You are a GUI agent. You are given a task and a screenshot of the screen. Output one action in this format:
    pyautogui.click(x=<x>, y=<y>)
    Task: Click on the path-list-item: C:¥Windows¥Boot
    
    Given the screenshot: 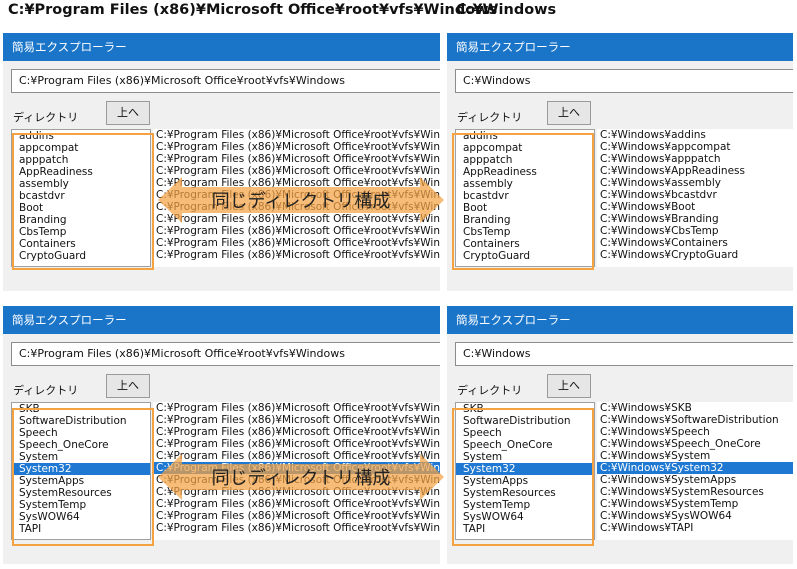 What is the action you would take?
    pyautogui.click(x=695, y=207)
    